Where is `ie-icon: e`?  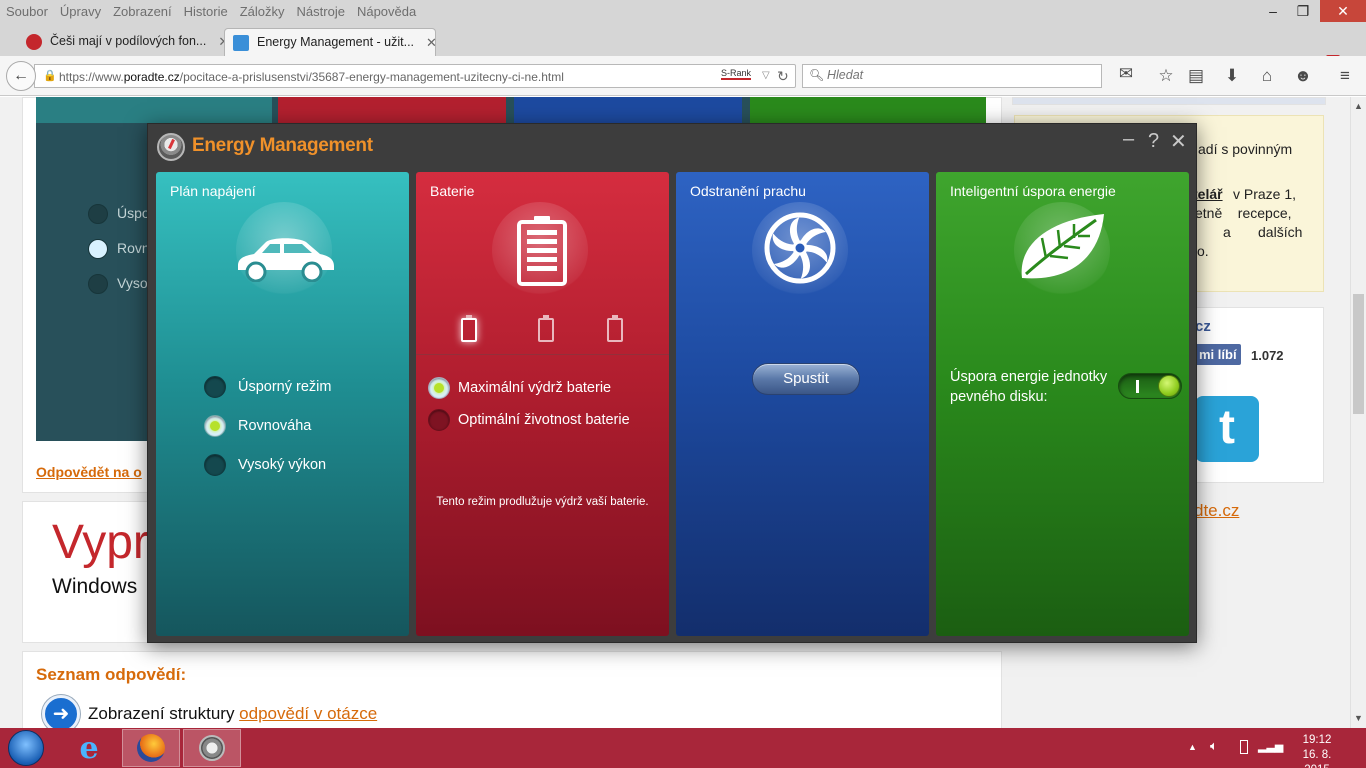
ie-icon: e is located at coordinates (89, 748).